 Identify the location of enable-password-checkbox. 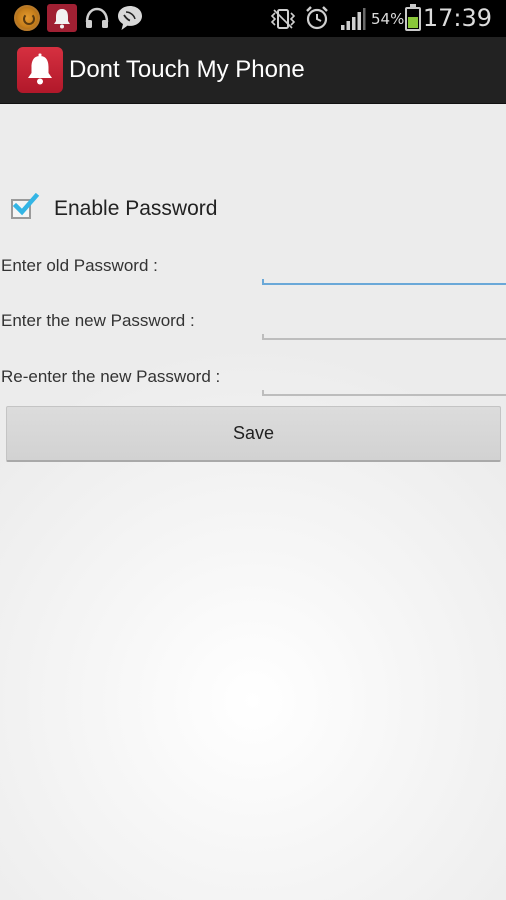
(25, 207).